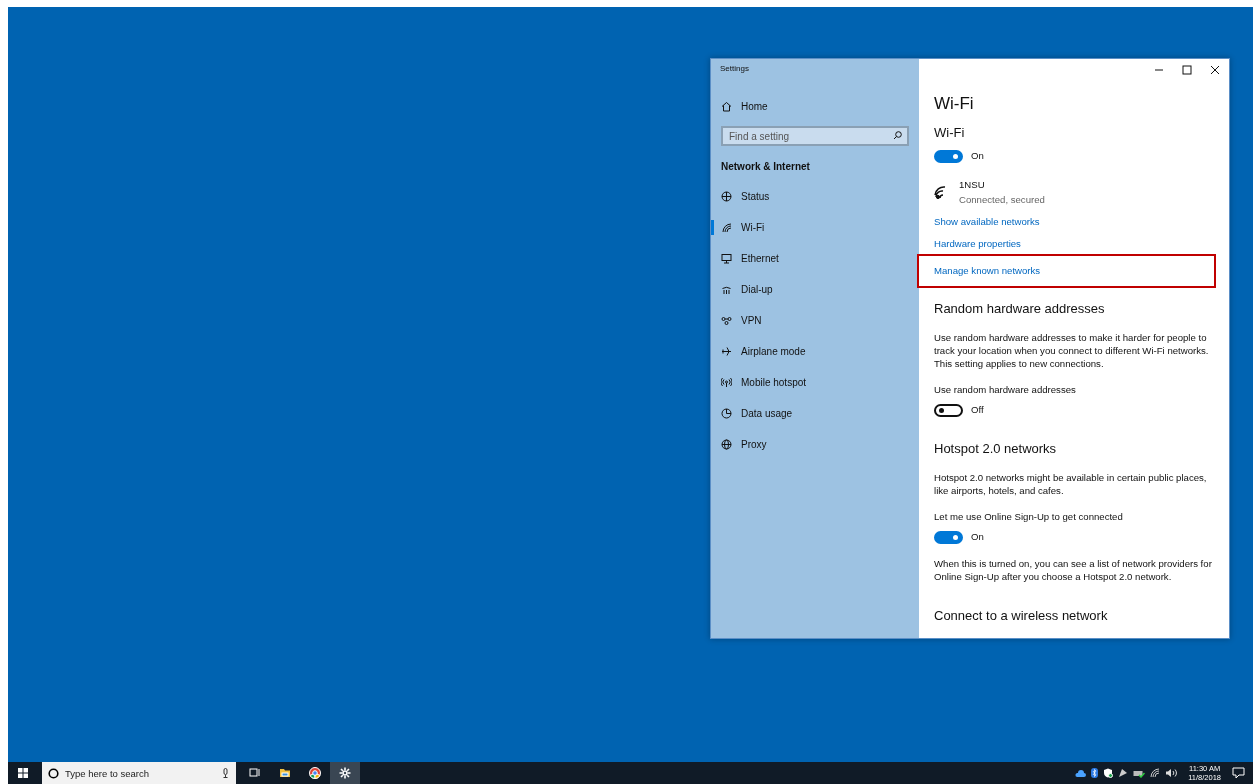 The height and width of the screenshot is (784, 1253). I want to click on close-icon, so click(1215, 70).